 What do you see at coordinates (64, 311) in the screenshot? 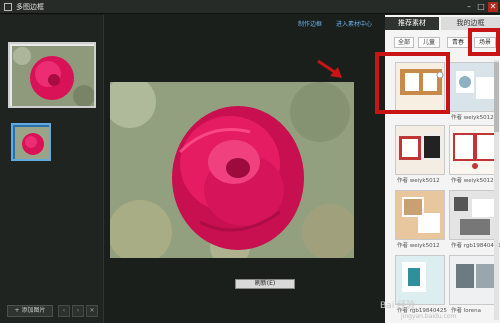
I see `move-up-button: ‹` at bounding box center [64, 311].